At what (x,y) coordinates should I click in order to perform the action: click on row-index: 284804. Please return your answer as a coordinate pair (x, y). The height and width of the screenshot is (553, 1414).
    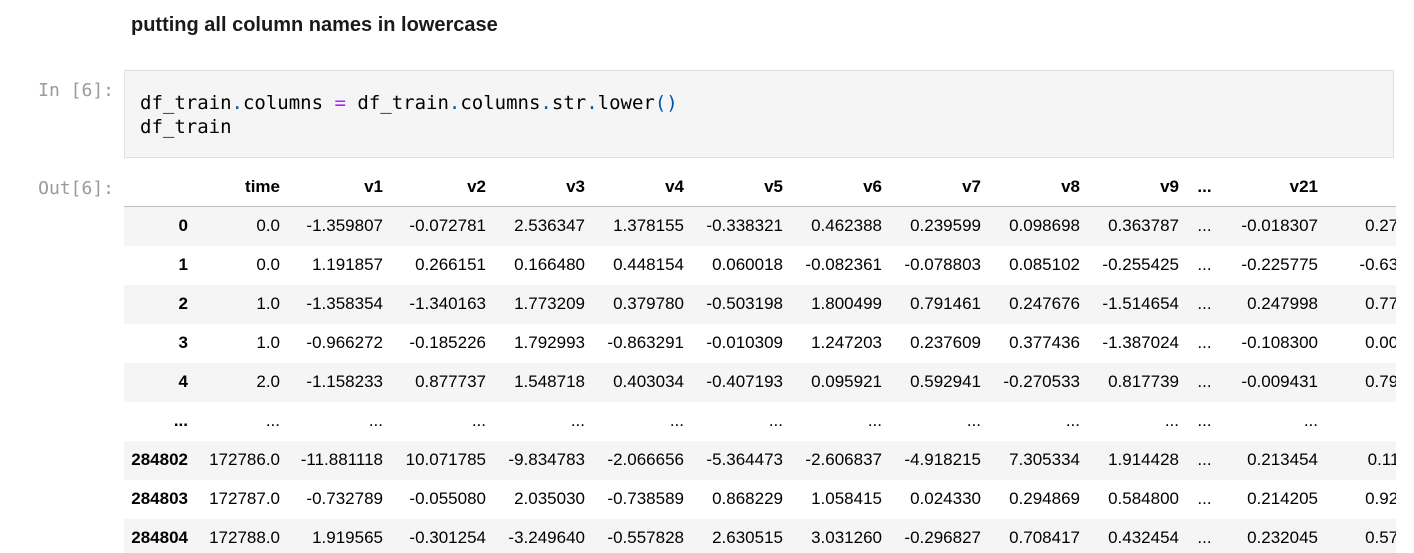
    Looking at the image, I should click on (159, 537).